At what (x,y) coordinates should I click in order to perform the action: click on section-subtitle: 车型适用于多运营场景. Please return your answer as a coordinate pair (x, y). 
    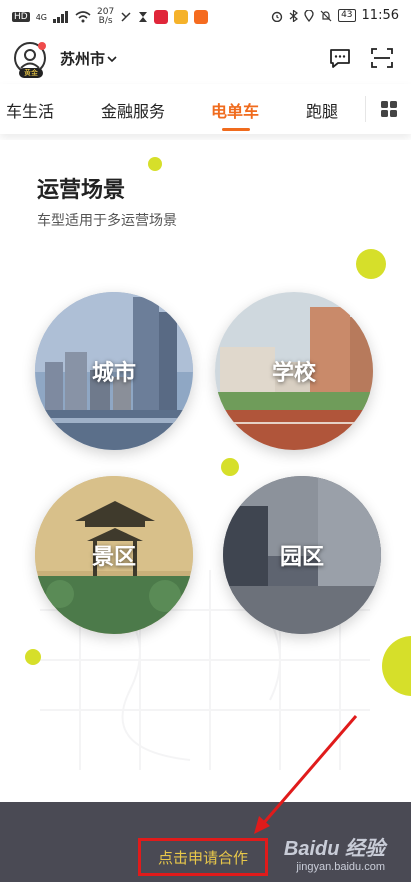
    Looking at the image, I should click on (107, 221).